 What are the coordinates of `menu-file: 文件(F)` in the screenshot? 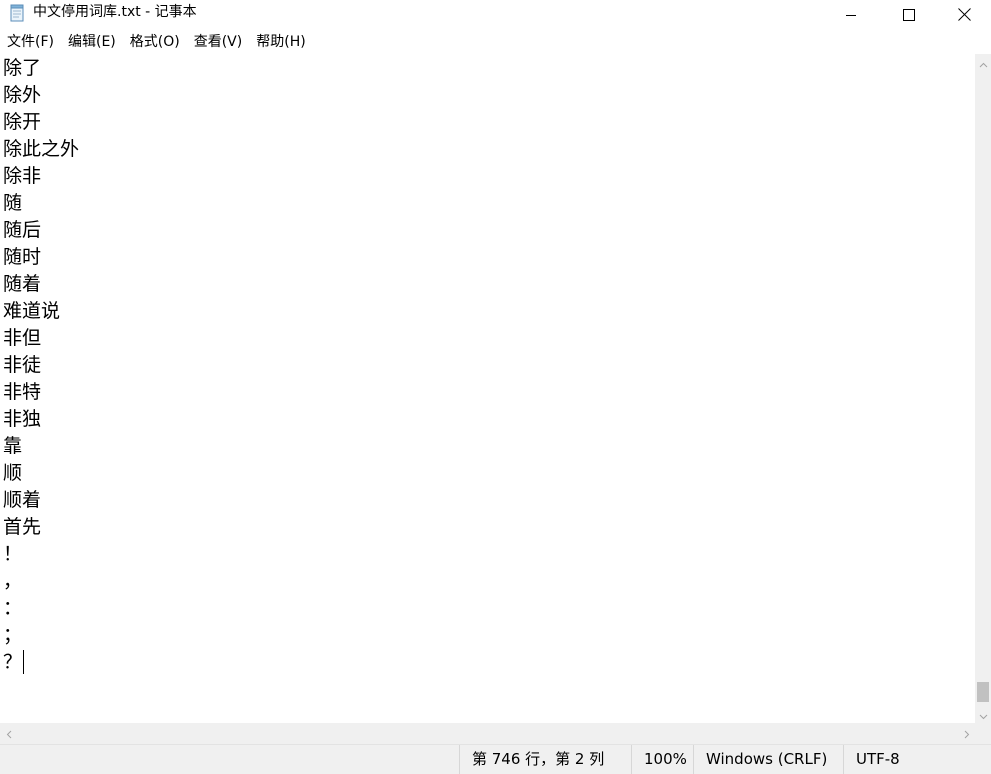 It's located at (30, 42).